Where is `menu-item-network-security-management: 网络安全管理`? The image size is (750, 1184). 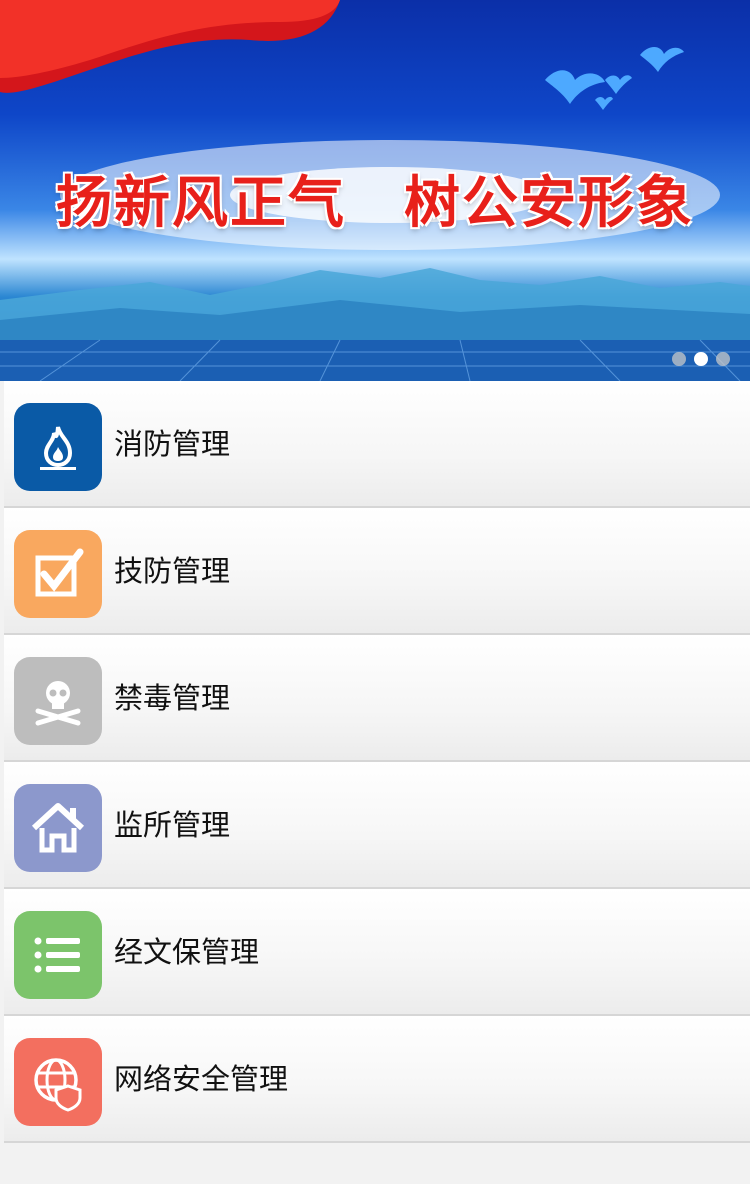
menu-item-network-security-management: 网络安全管理 is located at coordinates (377, 1079).